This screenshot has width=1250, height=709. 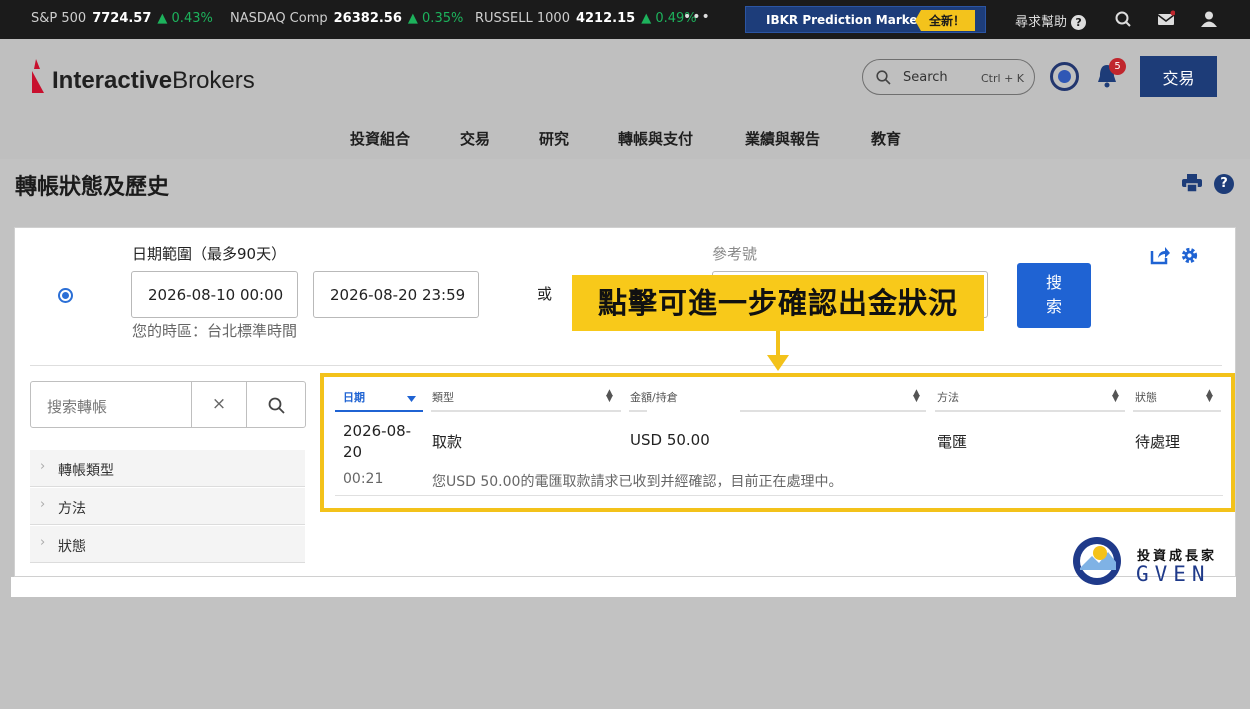 What do you see at coordinates (443, 397) in the screenshot?
I see `column-header-type: 類型` at bounding box center [443, 397].